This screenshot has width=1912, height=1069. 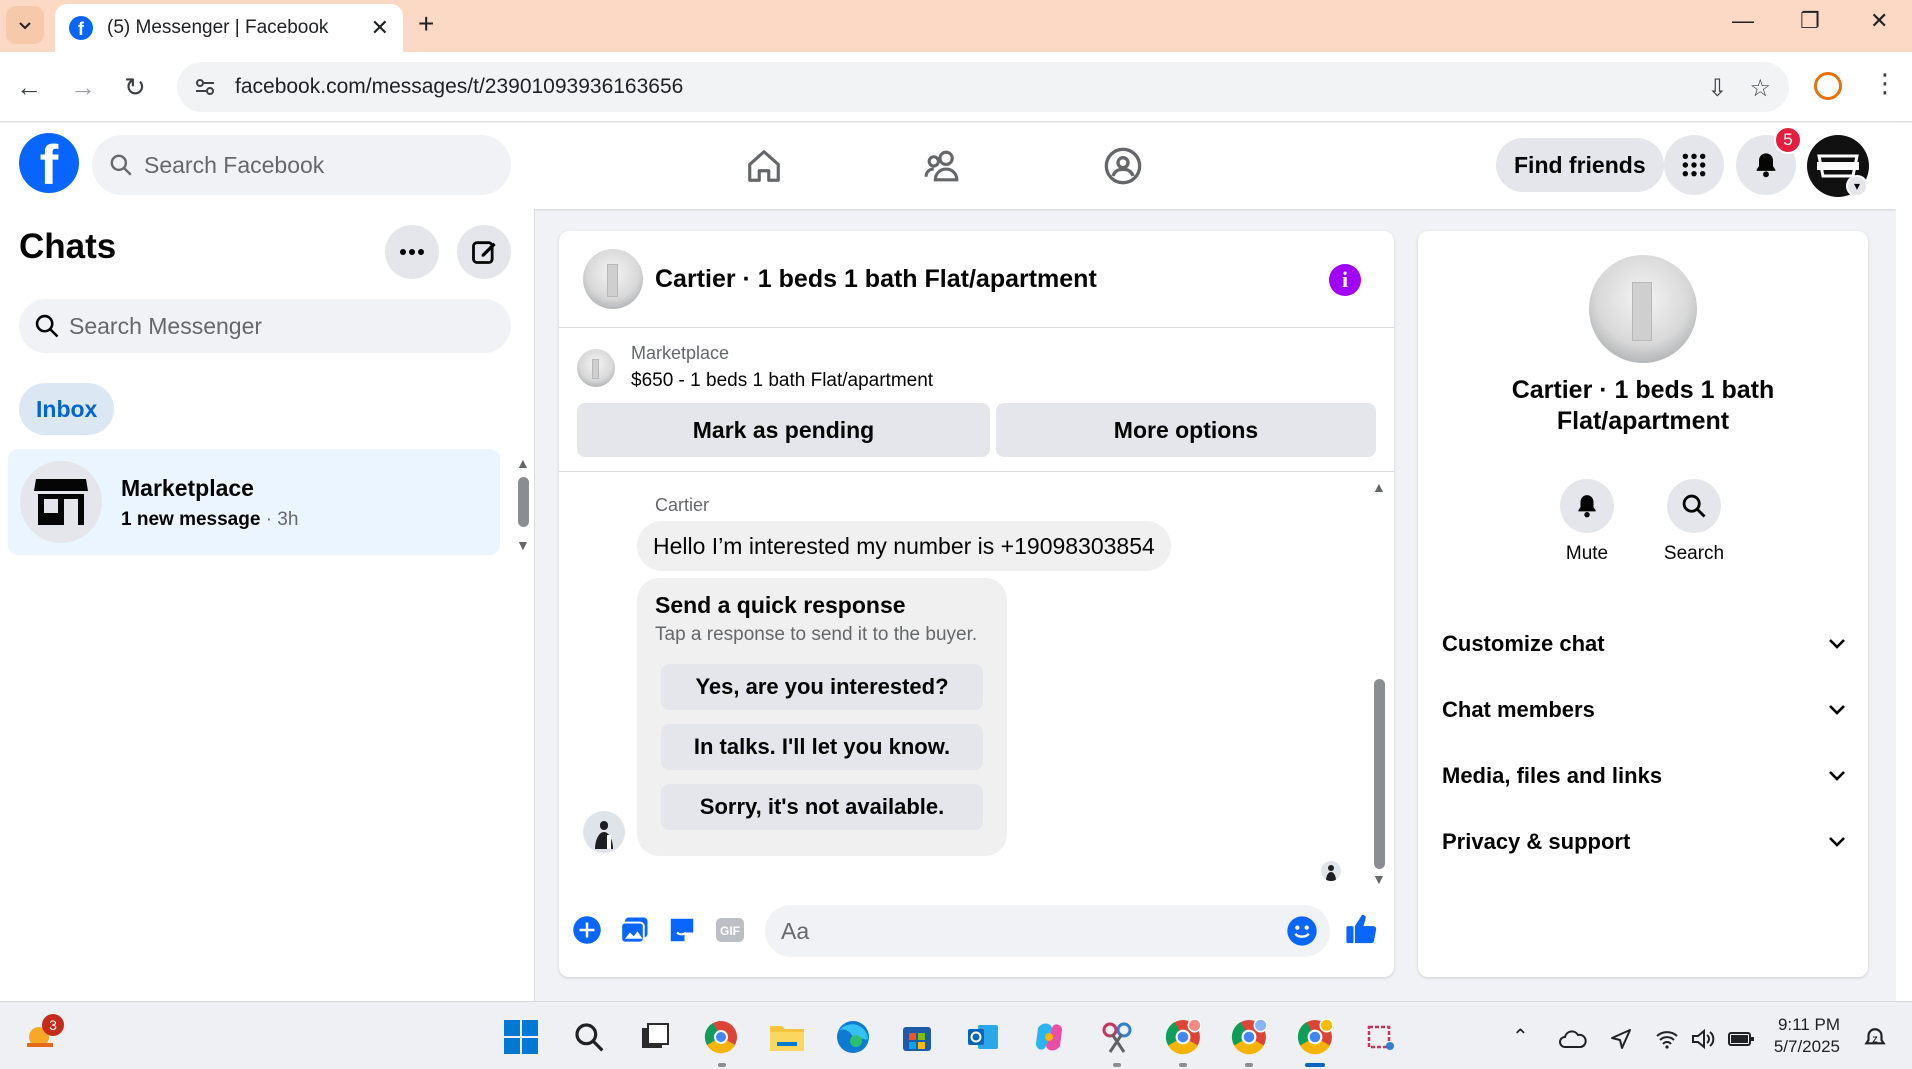 I want to click on volume-icon, so click(x=1703, y=1039).